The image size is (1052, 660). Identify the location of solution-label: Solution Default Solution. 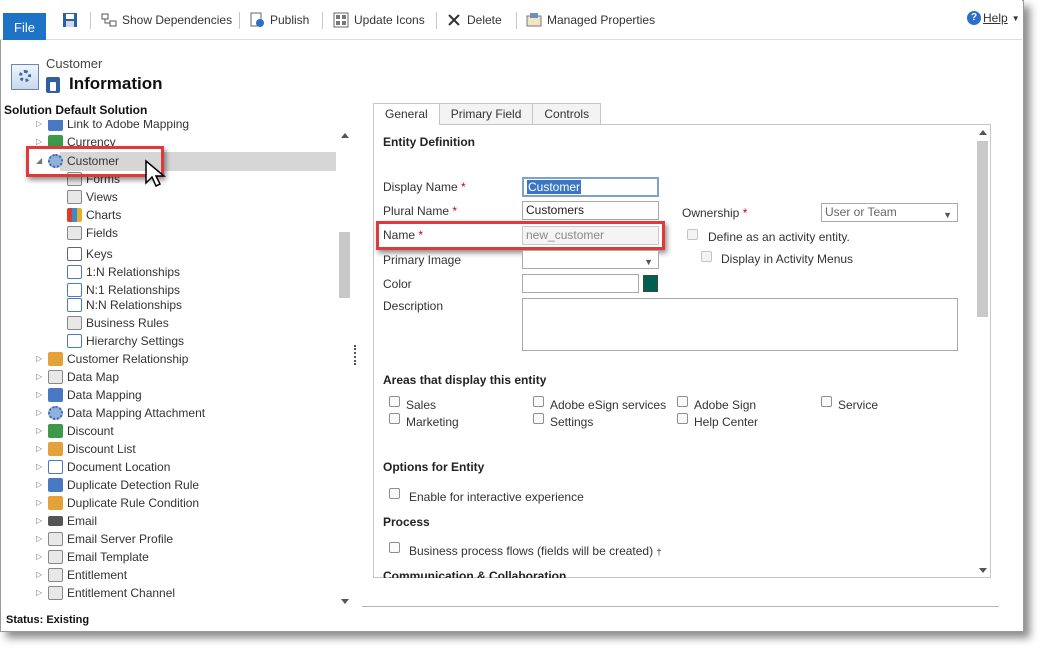
(76, 110).